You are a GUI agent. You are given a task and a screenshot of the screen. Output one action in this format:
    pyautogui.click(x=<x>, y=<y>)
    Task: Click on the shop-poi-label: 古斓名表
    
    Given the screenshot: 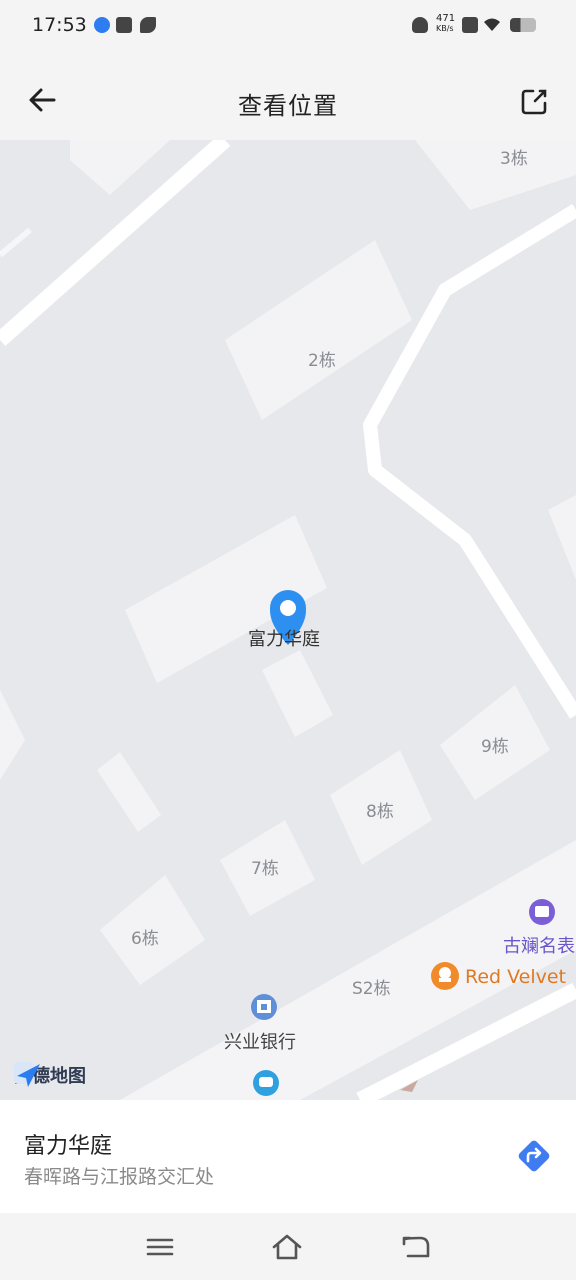 What is the action you would take?
    pyautogui.click(x=539, y=945)
    